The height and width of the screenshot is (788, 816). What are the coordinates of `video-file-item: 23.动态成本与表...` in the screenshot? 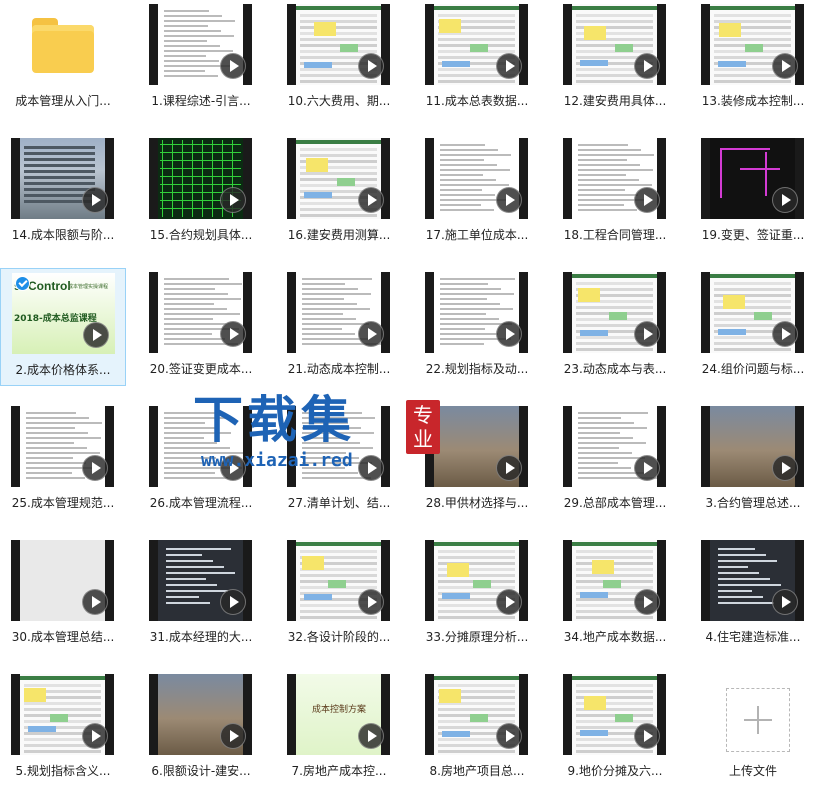 It's located at (615, 327).